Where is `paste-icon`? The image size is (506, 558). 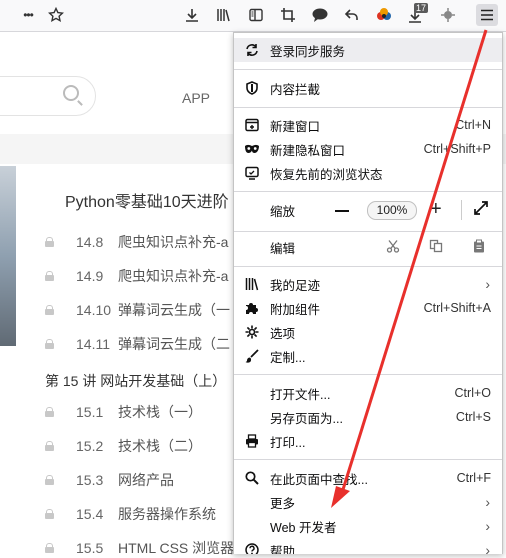
paste-icon is located at coordinates (479, 247).